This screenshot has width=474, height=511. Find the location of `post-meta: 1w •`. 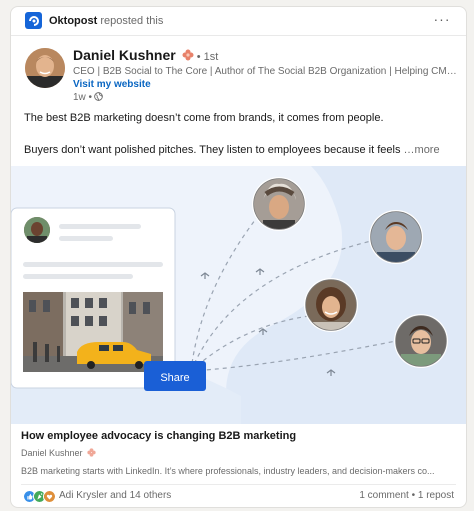

post-meta: 1w • is located at coordinates (88, 97).